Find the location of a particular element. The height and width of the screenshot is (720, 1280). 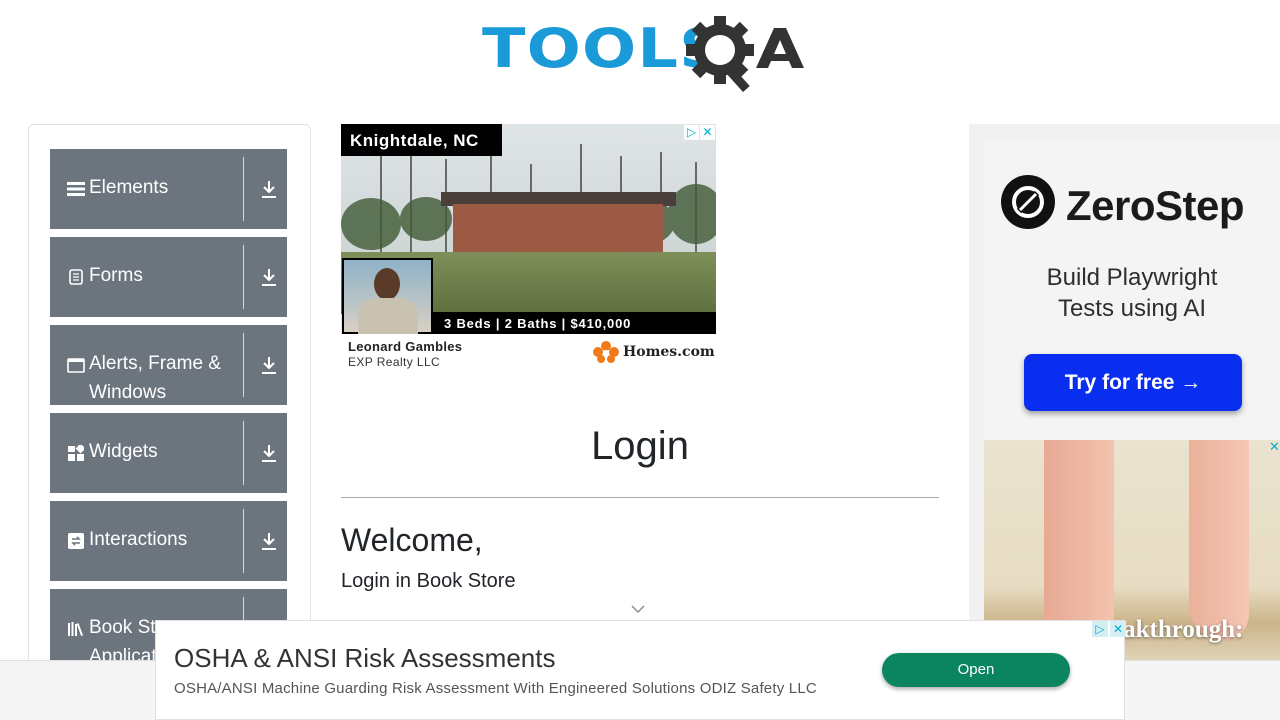

tagline-line-2: Tests using AI is located at coordinates (1132, 308).